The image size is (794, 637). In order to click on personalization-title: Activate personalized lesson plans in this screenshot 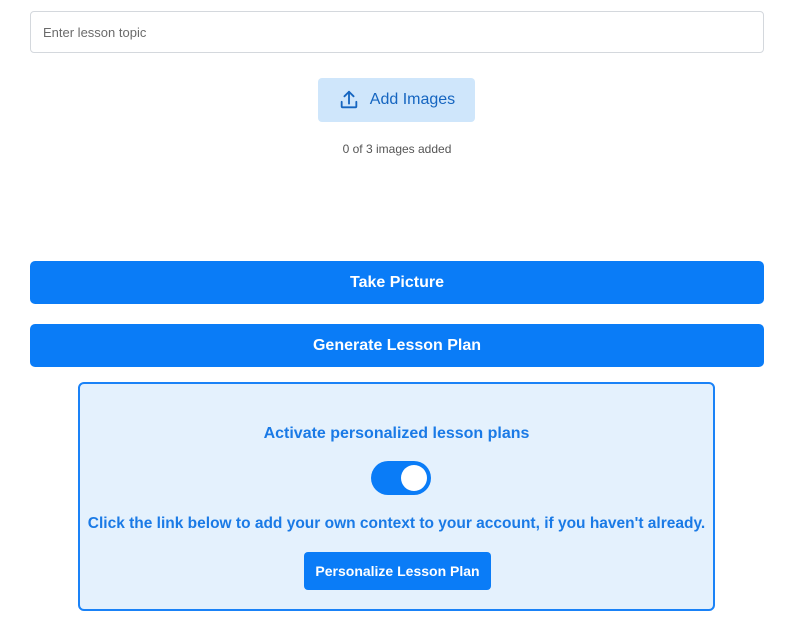, I will do `click(396, 433)`.